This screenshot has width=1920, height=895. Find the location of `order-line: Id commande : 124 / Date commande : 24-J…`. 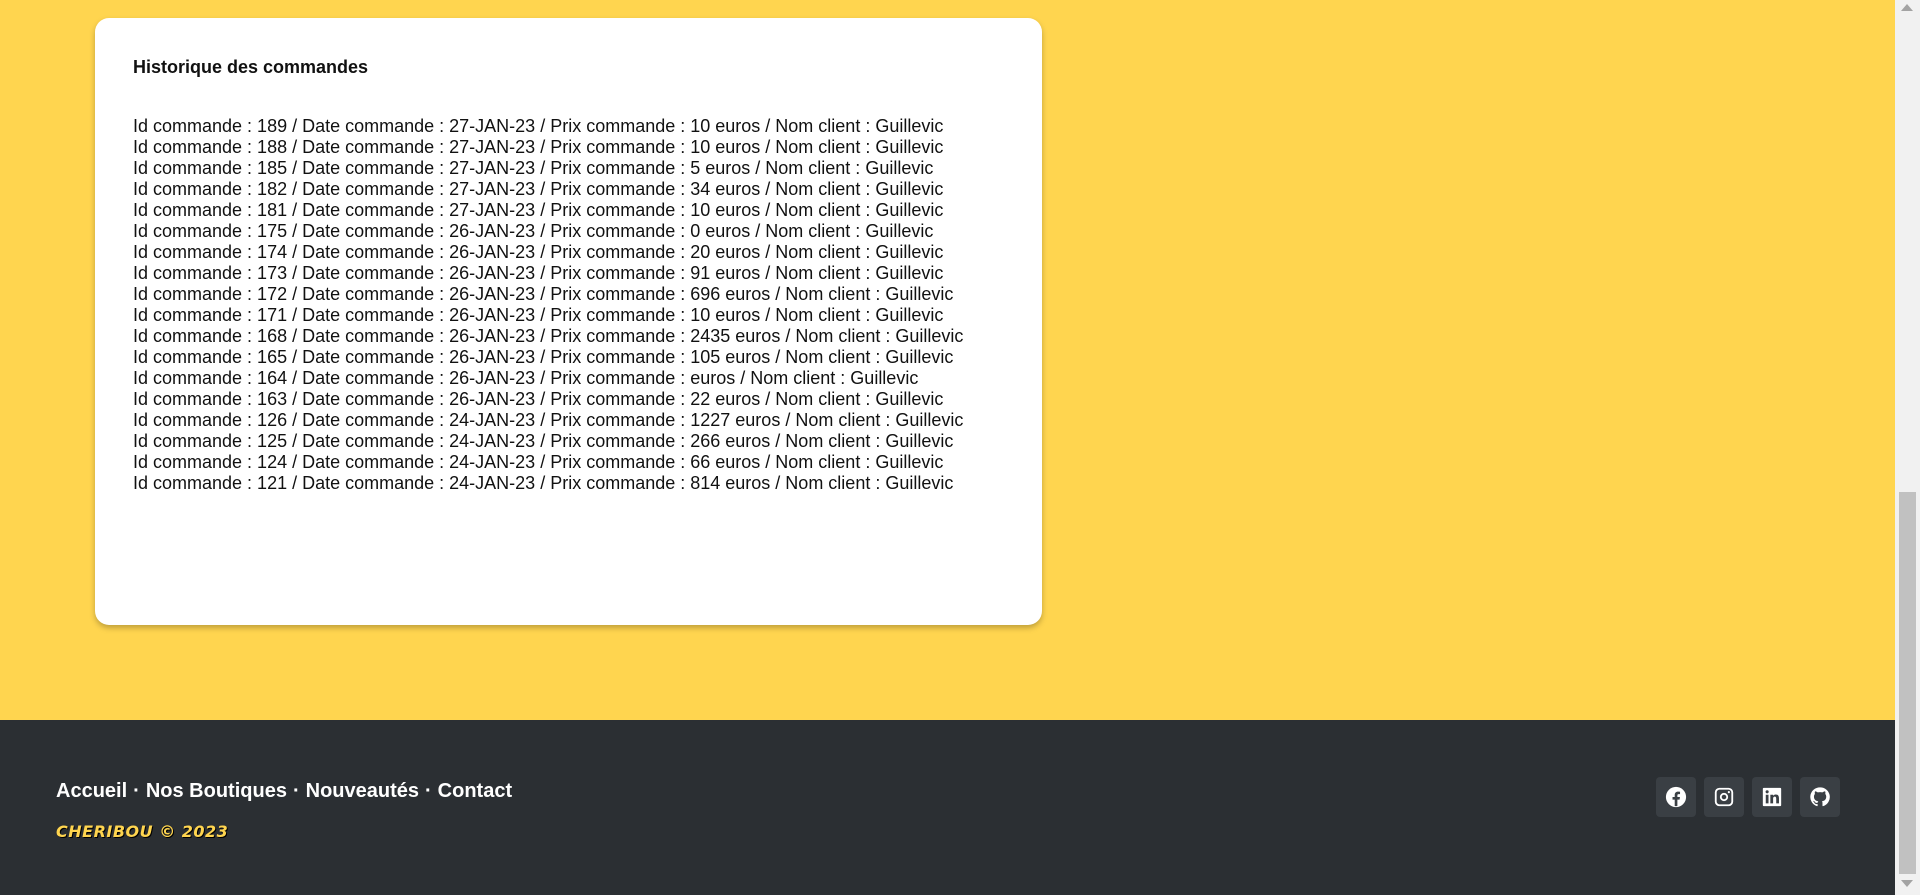

order-line: Id commande : 124 / Date commande : 24-J… is located at coordinates (538, 462).